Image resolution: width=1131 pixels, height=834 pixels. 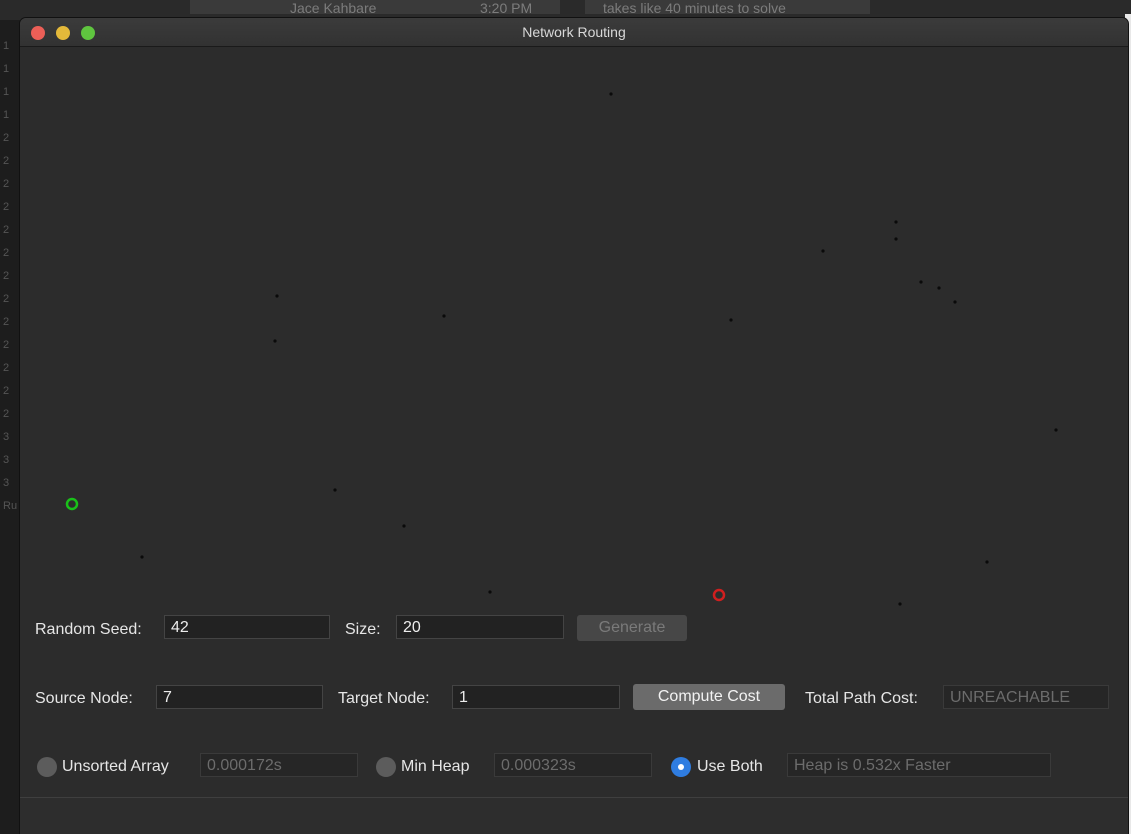 What do you see at coordinates (573, 765) in the screenshot?
I see `min-heap-time-field: 0.000323s` at bounding box center [573, 765].